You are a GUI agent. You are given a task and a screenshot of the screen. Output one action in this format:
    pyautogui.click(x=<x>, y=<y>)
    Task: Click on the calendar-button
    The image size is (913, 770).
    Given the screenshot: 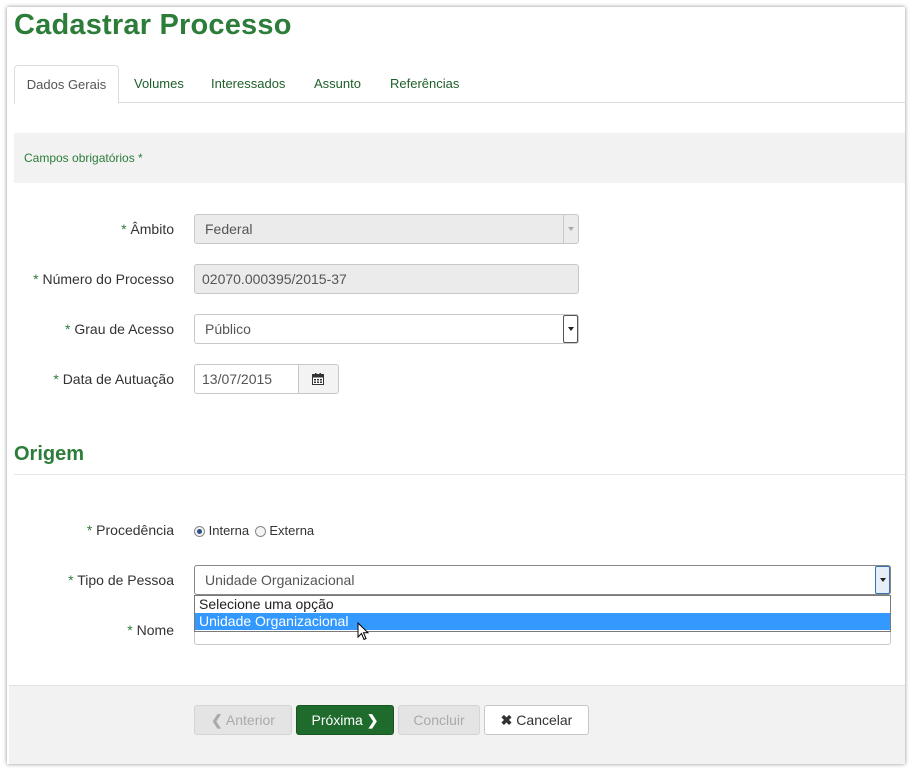 What is the action you would take?
    pyautogui.click(x=318, y=379)
    